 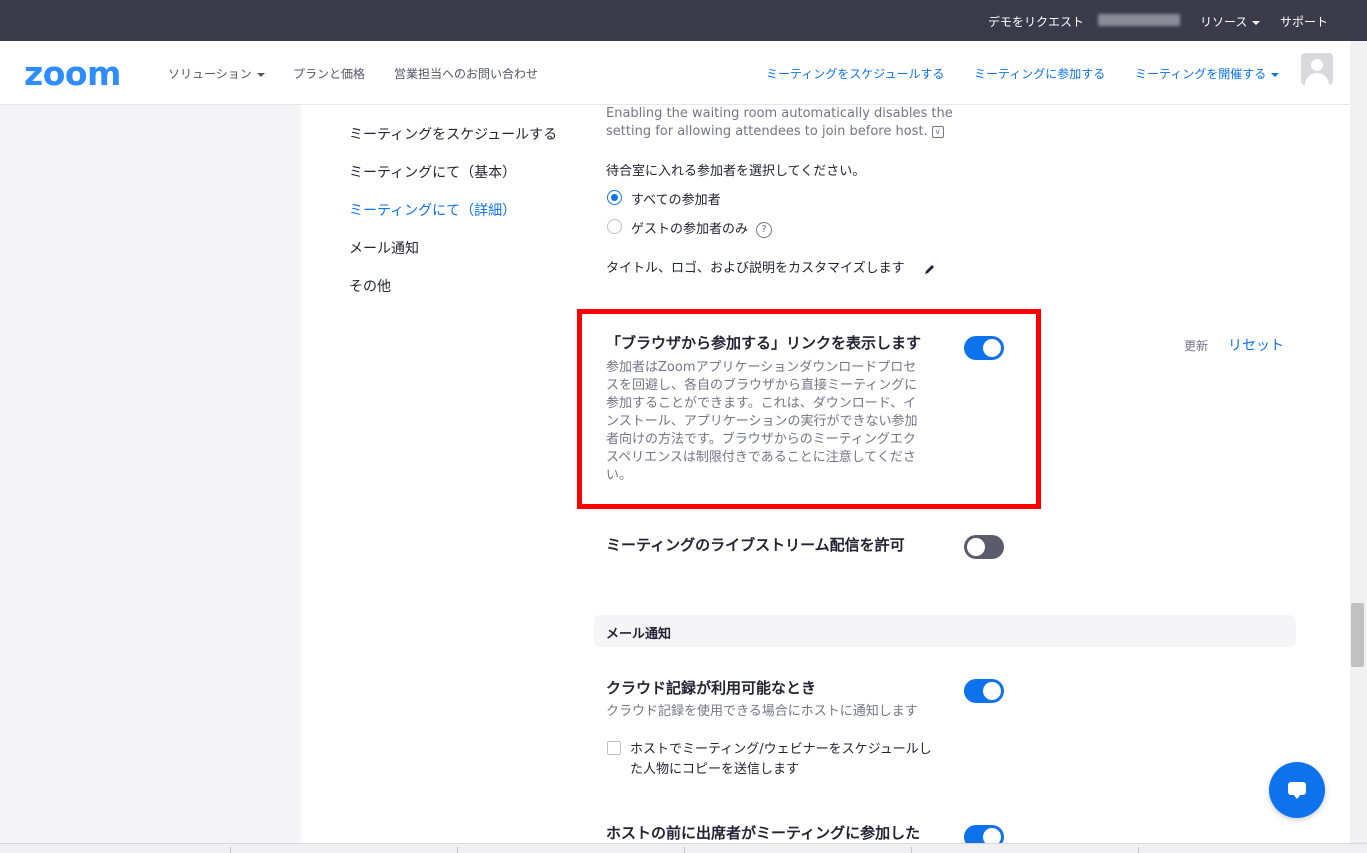 I want to click on solutions-menu: ソリューション, so click(x=216, y=73).